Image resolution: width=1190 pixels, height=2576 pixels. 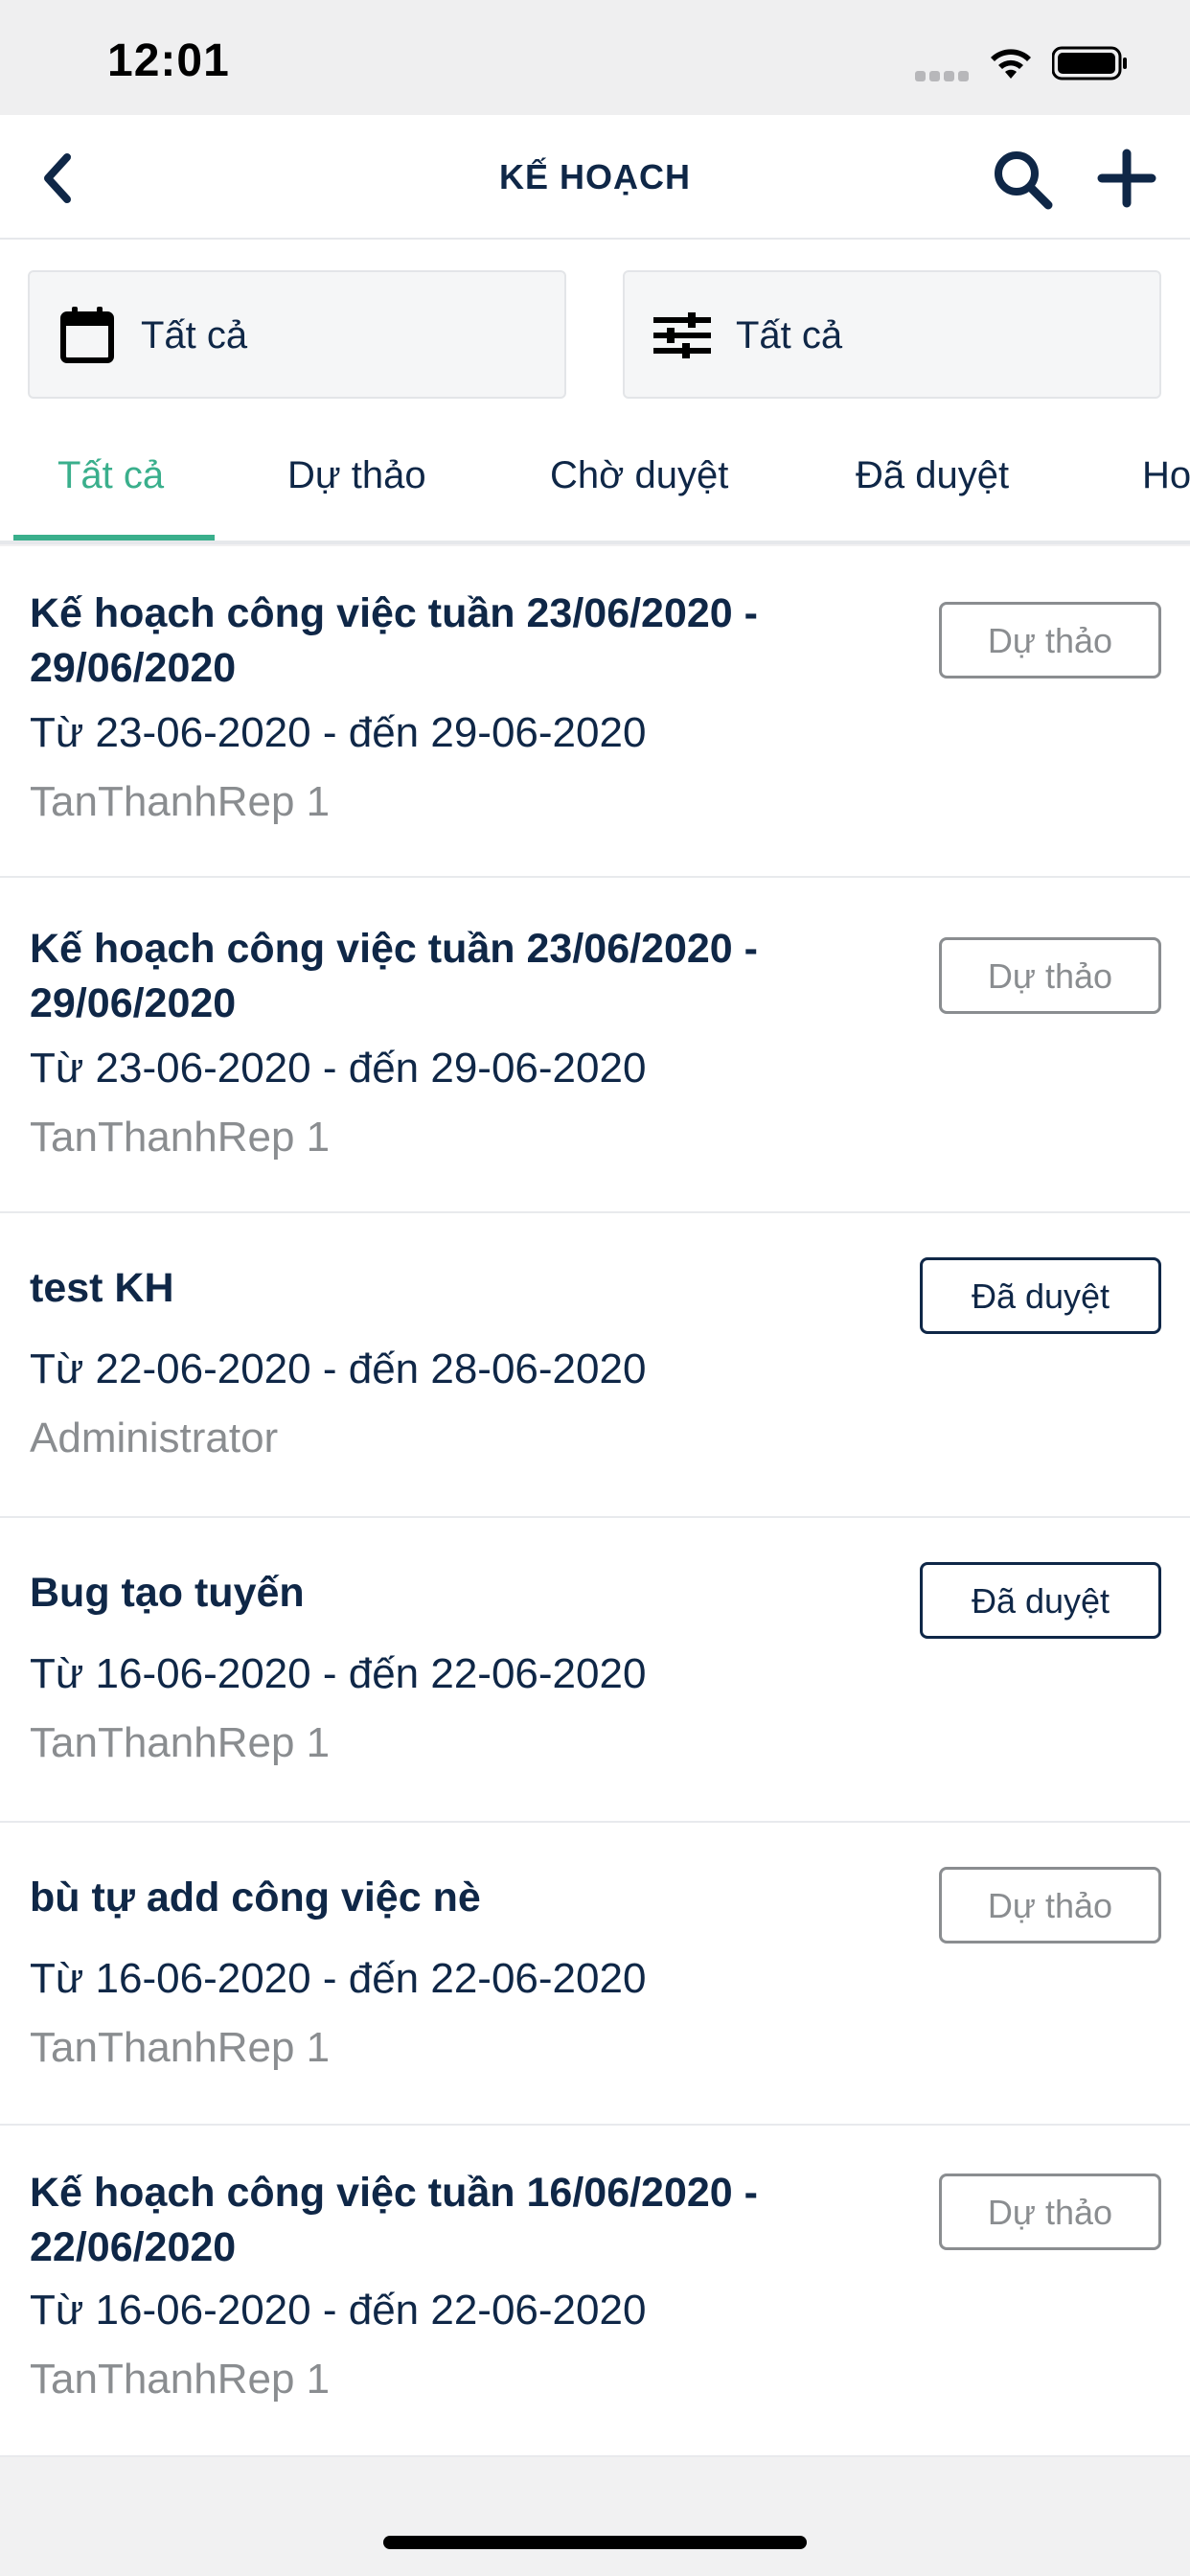 What do you see at coordinates (790, 335) in the screenshot?
I see `option-filter-label: Tất cả` at bounding box center [790, 335].